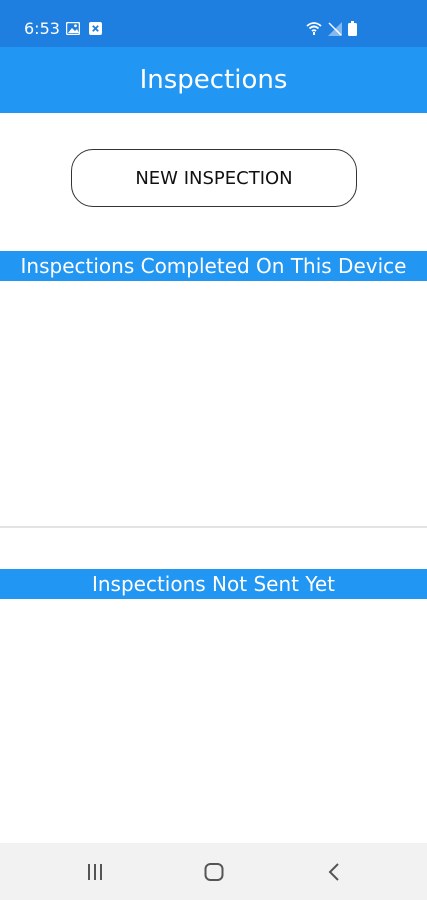  Describe the element at coordinates (214, 178) in the screenshot. I see `new-inspection-button: NEW INSPECTION` at that location.